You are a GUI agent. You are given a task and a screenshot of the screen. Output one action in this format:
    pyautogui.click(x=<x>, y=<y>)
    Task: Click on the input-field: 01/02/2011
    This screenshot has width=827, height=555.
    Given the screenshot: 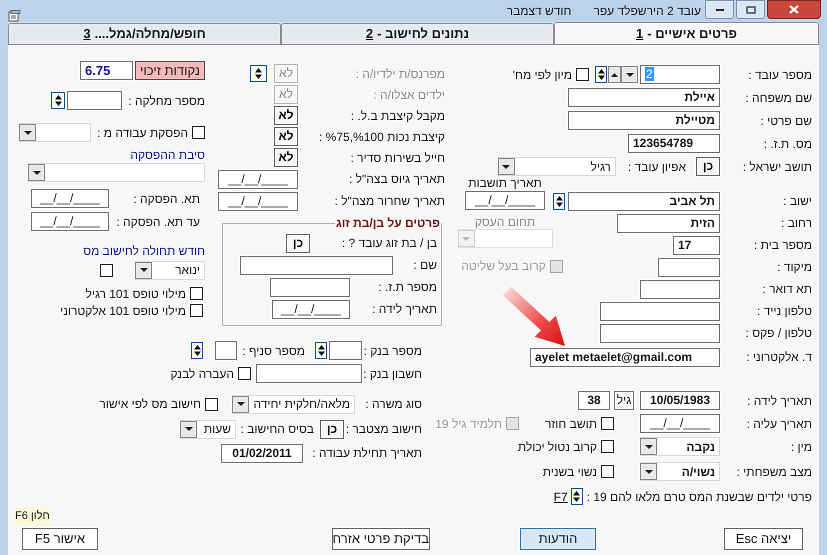 What is the action you would take?
    pyautogui.click(x=262, y=453)
    